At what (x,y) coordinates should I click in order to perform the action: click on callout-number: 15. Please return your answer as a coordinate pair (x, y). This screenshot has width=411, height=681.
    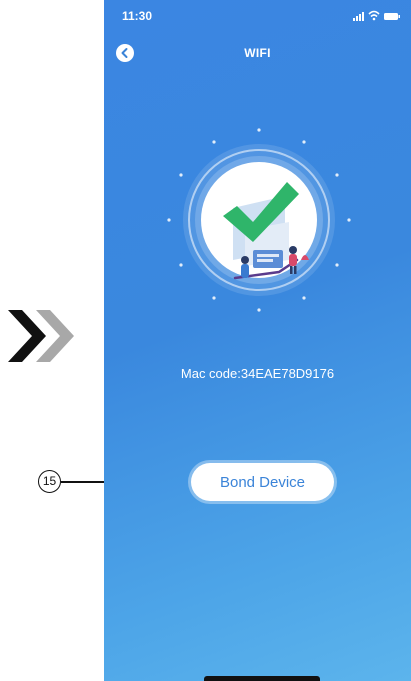
    Looking at the image, I should click on (49, 481).